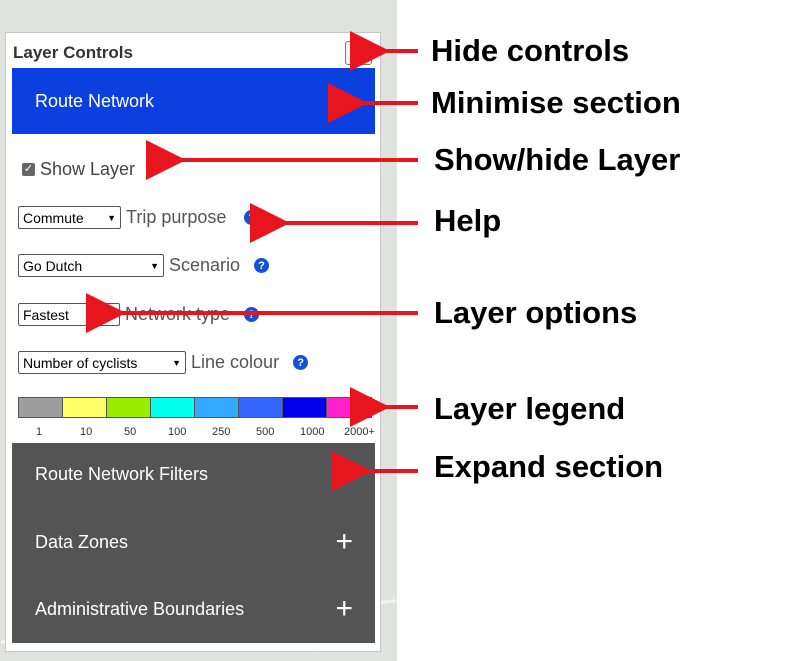 This screenshot has width=808, height=661. What do you see at coordinates (359, 432) in the screenshot?
I see `legend-label: 2000+` at bounding box center [359, 432].